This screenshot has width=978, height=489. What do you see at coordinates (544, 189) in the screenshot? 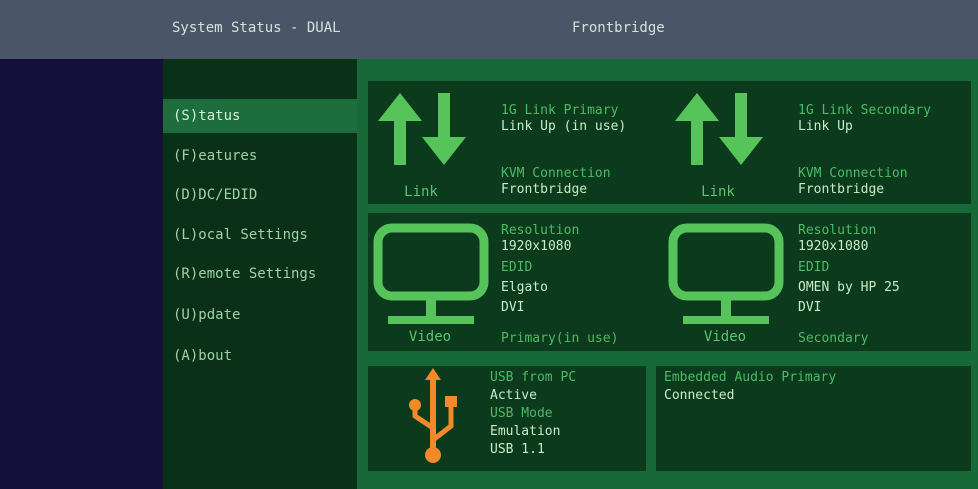
I see `kvm-primary-value: Frontbridge` at bounding box center [544, 189].